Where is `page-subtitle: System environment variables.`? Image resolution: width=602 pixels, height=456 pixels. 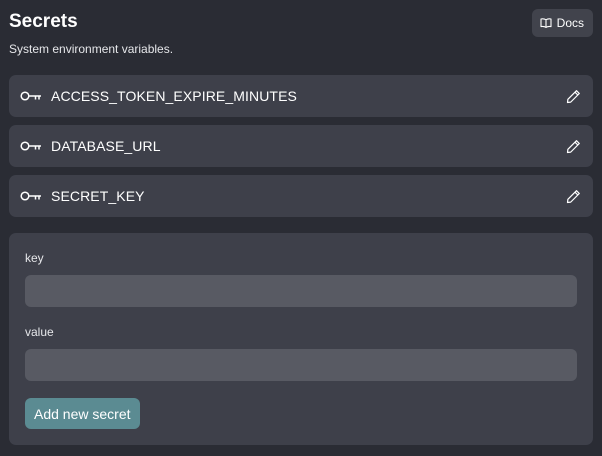
page-subtitle: System environment variables. is located at coordinates (91, 49).